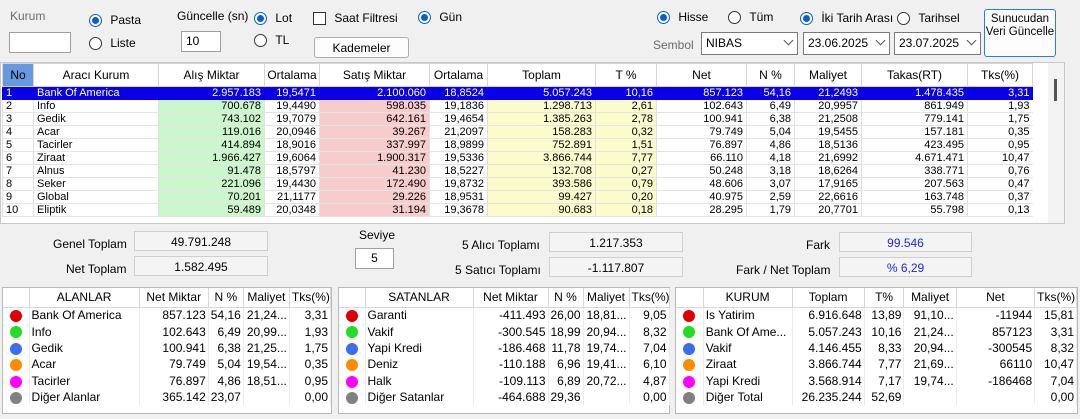 The width and height of the screenshot is (1080, 419). I want to click on date-from-select: 23.06.2025, so click(846, 43).